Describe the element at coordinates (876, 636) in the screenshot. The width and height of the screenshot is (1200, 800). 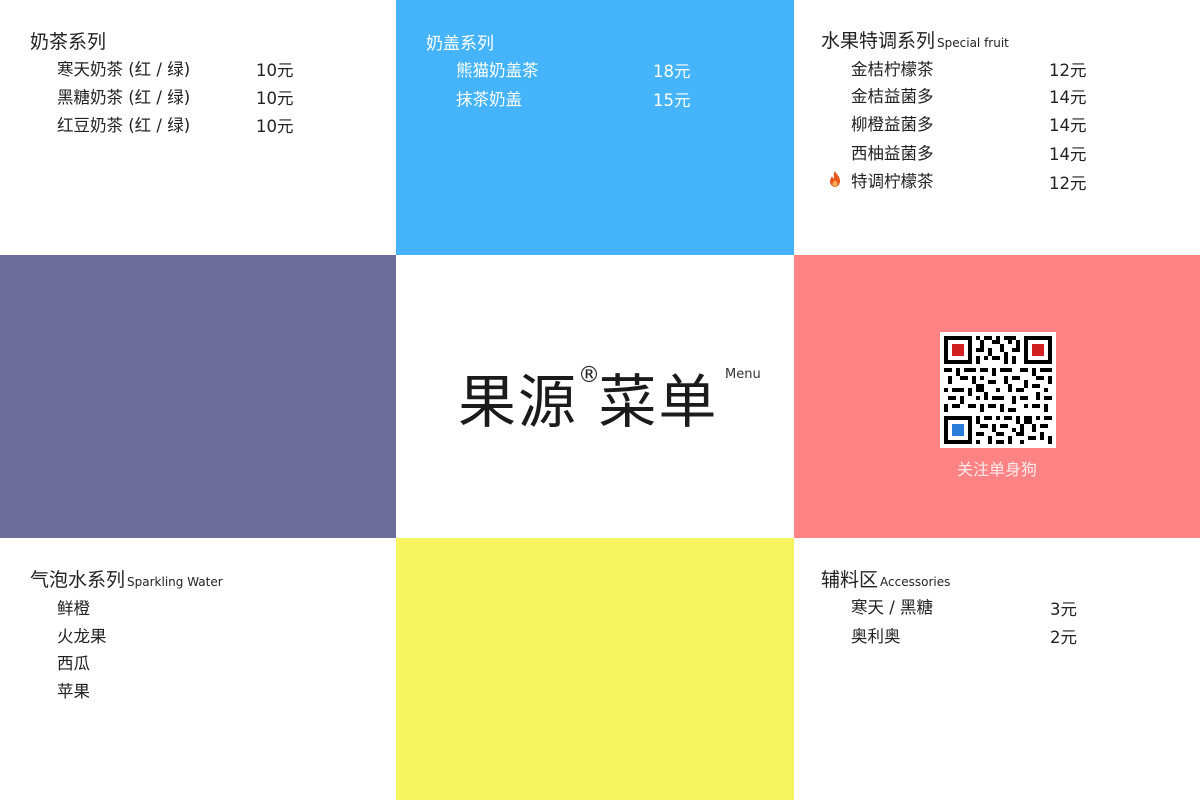
I see `menu-item: 奥利奥` at that location.